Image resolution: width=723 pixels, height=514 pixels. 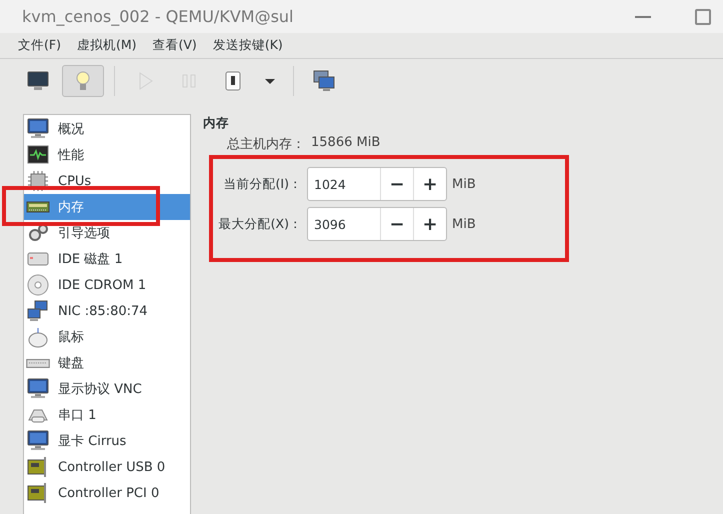 I want to click on screens-icon, so click(x=324, y=81).